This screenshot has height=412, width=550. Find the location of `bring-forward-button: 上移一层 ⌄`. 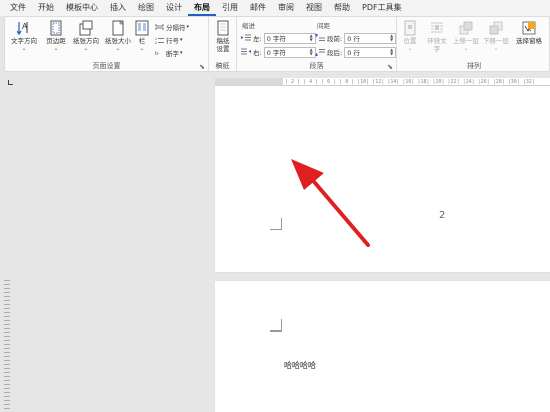

bring-forward-button: 上移一层 ⌄ is located at coordinates (466, 38).